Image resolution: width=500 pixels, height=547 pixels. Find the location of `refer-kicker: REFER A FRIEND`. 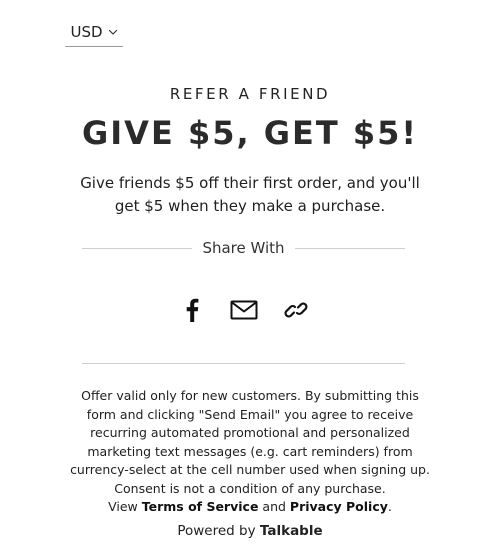

refer-kicker: REFER A FRIEND is located at coordinates (250, 94).